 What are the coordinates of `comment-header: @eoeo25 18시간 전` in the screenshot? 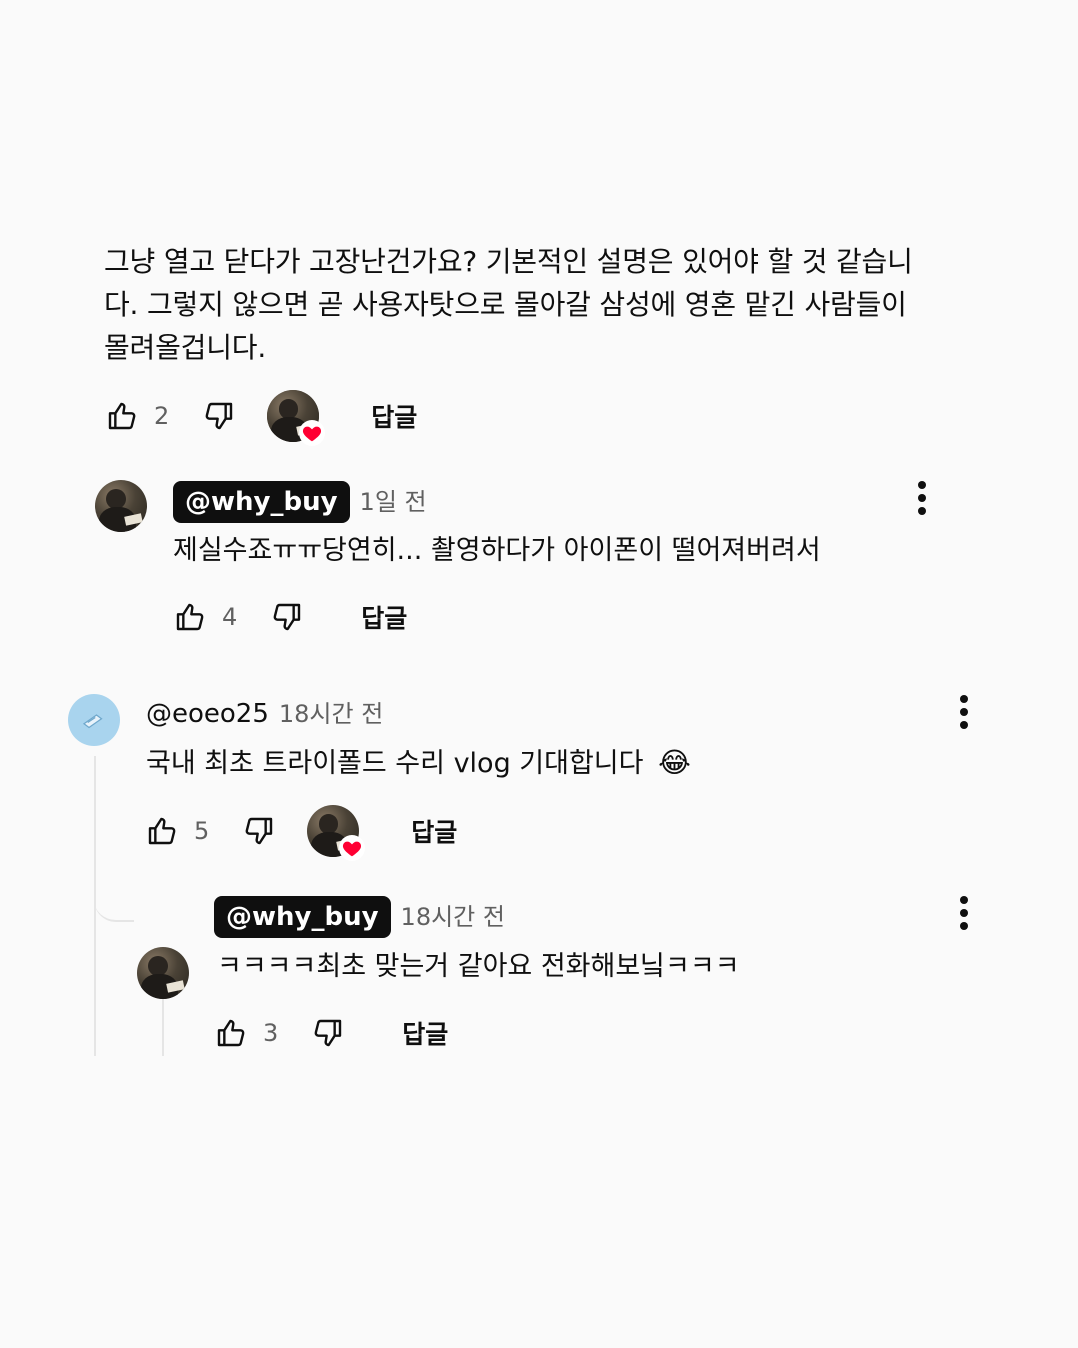 It's located at (264, 714).